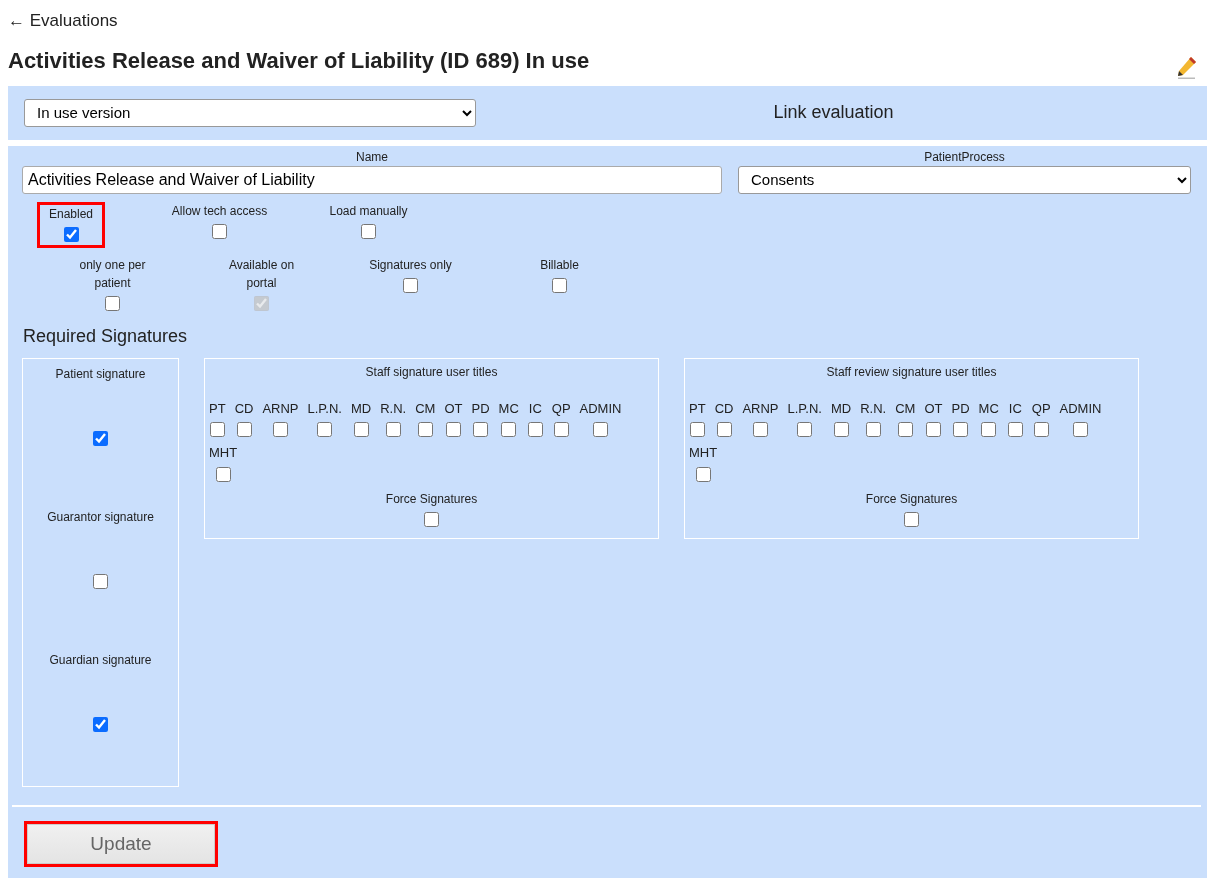 Image resolution: width=1215 pixels, height=885 pixels. I want to click on checkbox-label: Guarantor signature, so click(100, 517).